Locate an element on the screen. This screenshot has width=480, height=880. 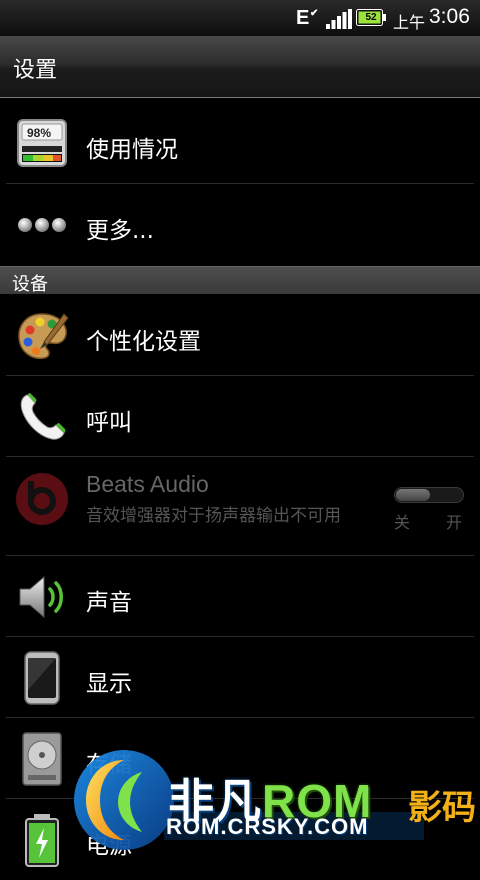
clock-am-pm: 上午 is located at coordinates (409, 22).